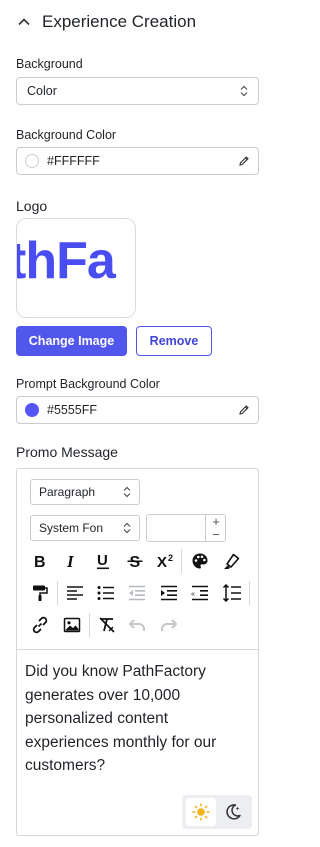 Image resolution: width=320 pixels, height=847 pixels. I want to click on promo-message-label: Promo Message, so click(67, 452).